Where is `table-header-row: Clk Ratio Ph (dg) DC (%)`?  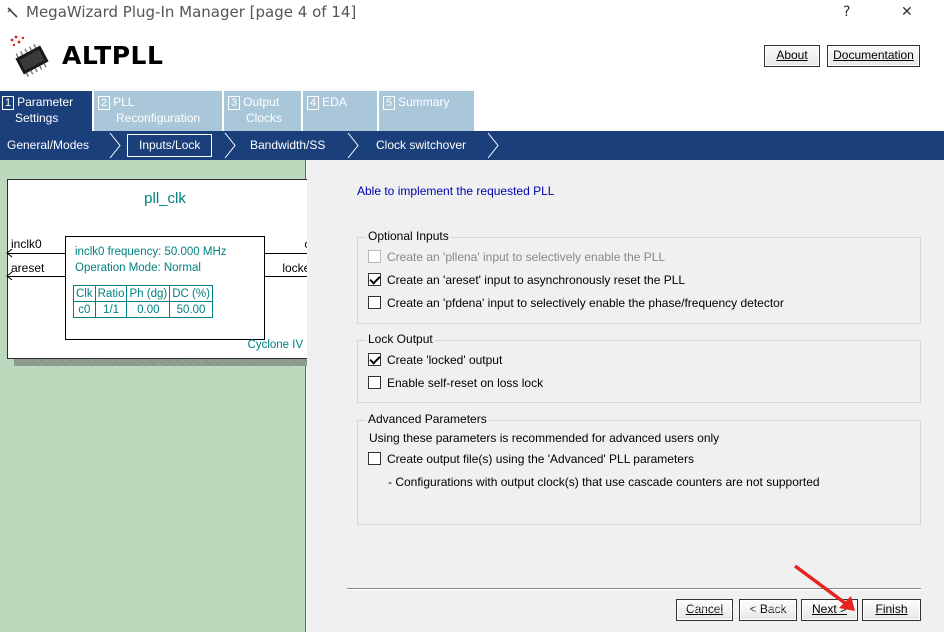 table-header-row: Clk Ratio Ph (dg) DC (%) is located at coordinates (143, 293).